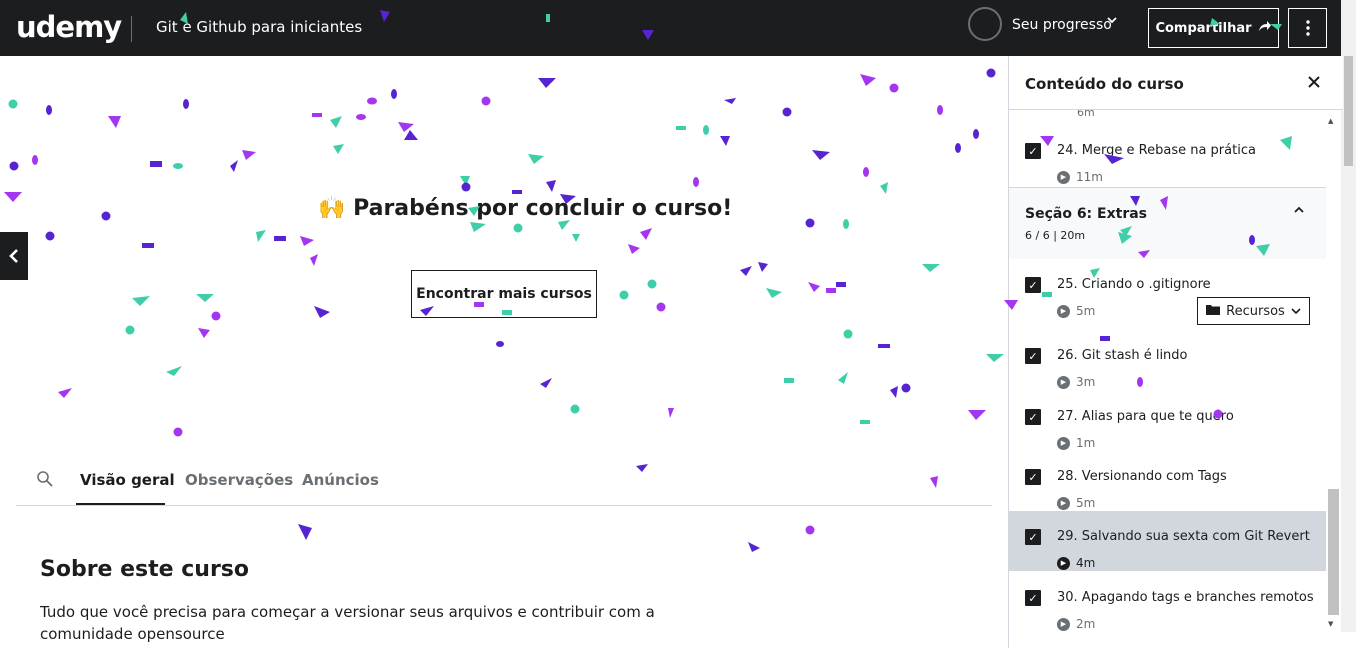  What do you see at coordinates (543, 208) in the screenshot?
I see `congrats-text: Parabéns por concluir o curso!` at bounding box center [543, 208].